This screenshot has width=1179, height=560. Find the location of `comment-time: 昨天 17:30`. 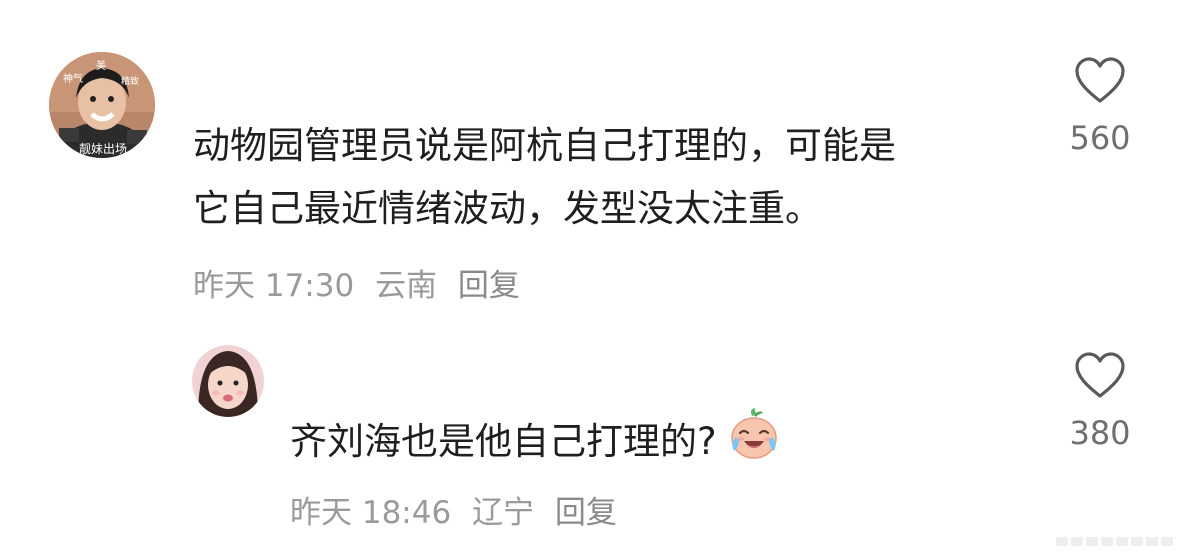

comment-time: 昨天 17:30 is located at coordinates (274, 286).